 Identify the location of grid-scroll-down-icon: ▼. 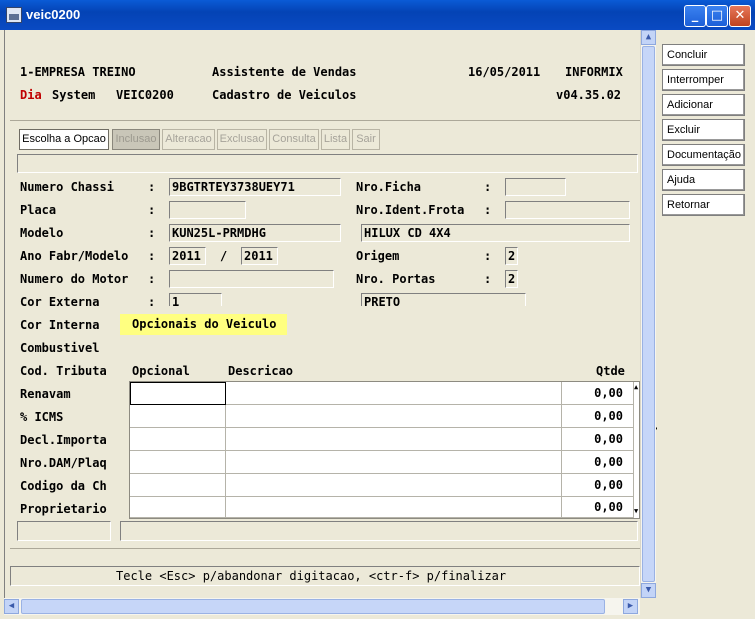
(636, 511).